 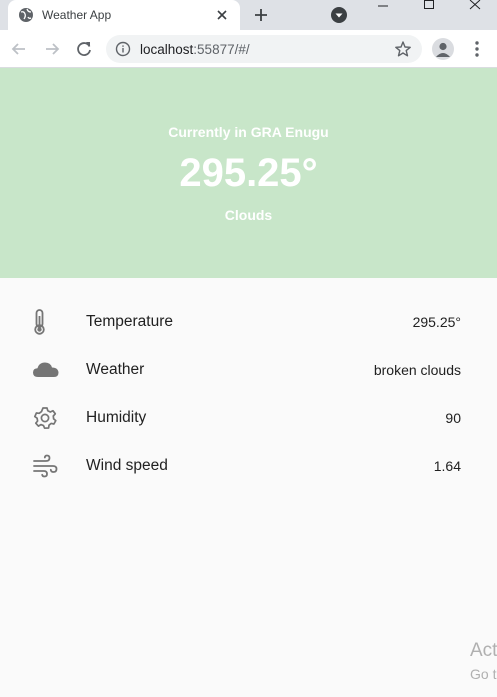 What do you see at coordinates (248, 322) in the screenshot?
I see `list-item-temperature: Temperature 295.25°` at bounding box center [248, 322].